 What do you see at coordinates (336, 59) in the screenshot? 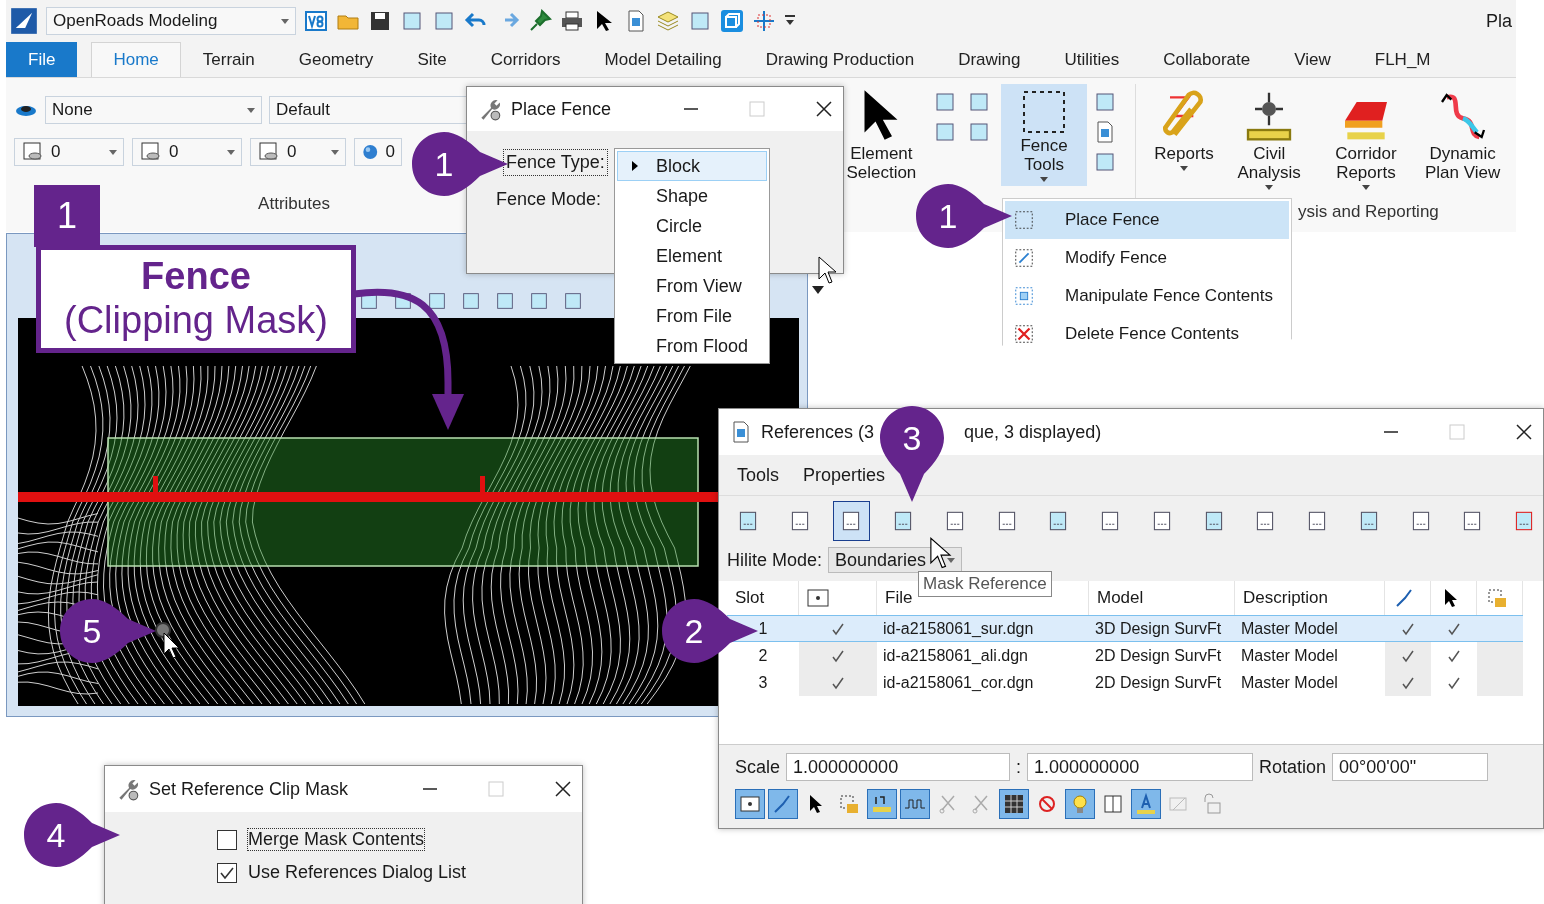
I see `ribbon-tab: Geometry` at bounding box center [336, 59].